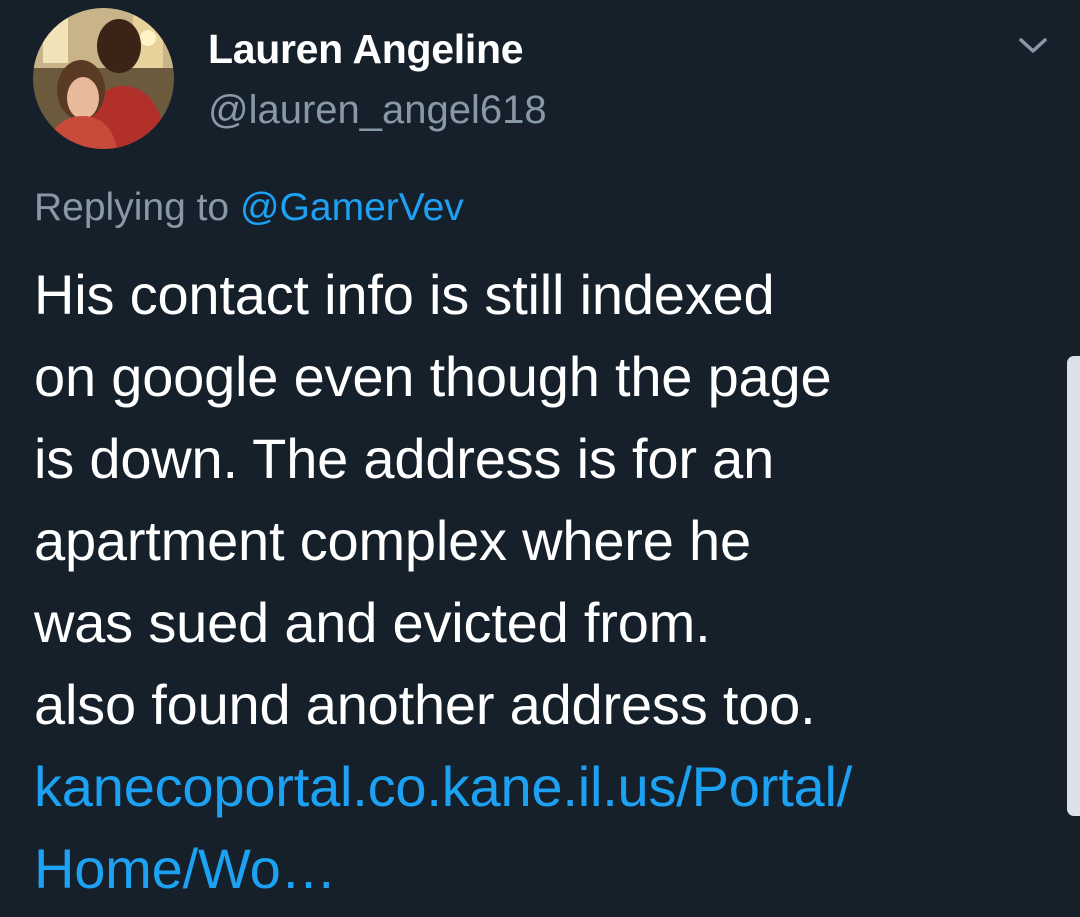 This screenshot has height=917, width=1080. Describe the element at coordinates (377, 110) in the screenshot. I see `user-handle: @lauren_angel618` at that location.